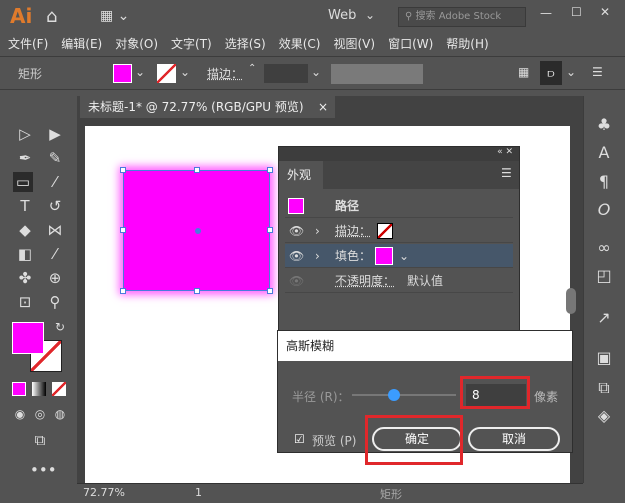  Describe the element at coordinates (365, 281) in the screenshot. I see `opacity-label: 不透明度：` at that location.